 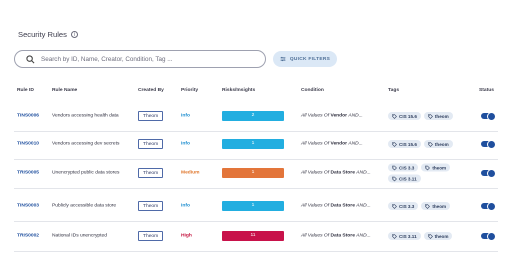 I want to click on priority-label: High, so click(x=186, y=236).